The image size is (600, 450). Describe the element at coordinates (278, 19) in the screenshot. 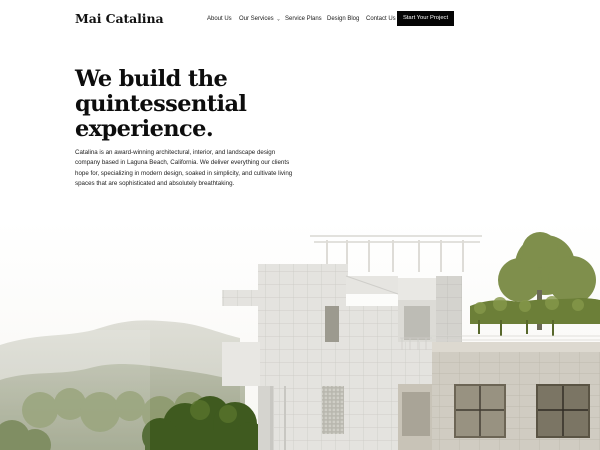

I see `chevron-down-icon: ⌄` at that location.